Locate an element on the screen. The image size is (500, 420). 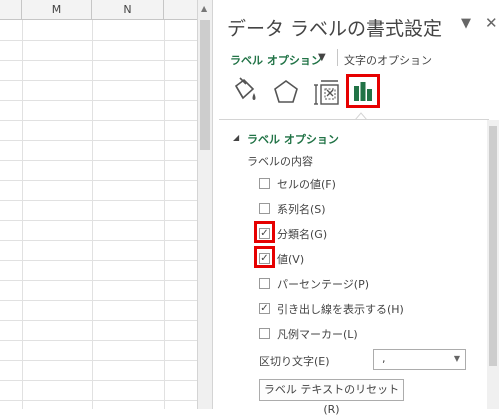
checkbox: ✓ is located at coordinates (264, 308).